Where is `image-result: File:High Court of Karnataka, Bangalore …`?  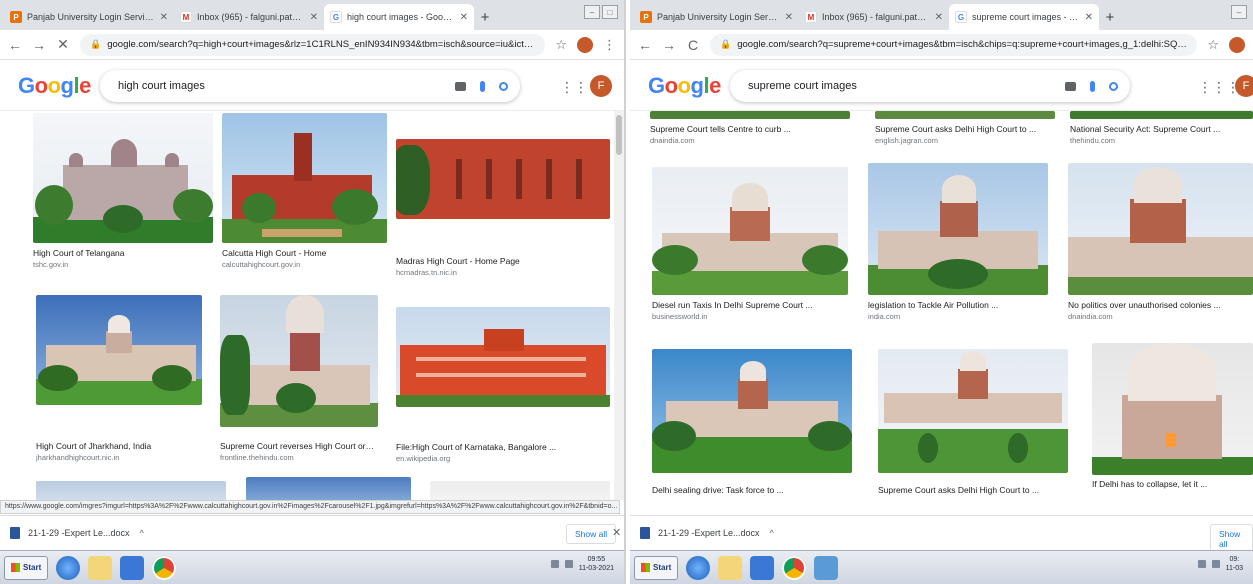 image-result: File:High Court of Karnataka, Bangalore … is located at coordinates (503, 385).